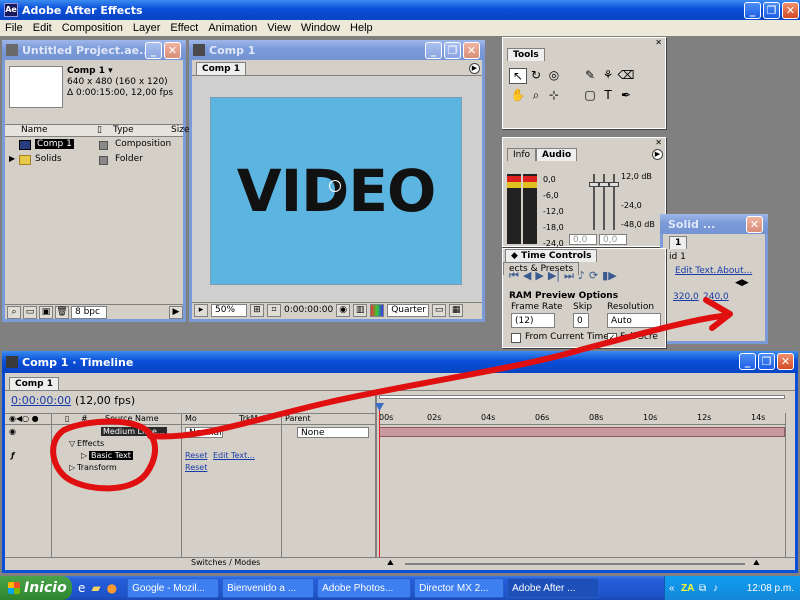 The height and width of the screenshot is (600, 800). Describe the element at coordinates (439, 310) in the screenshot. I see `region-icon: ▭` at that location.